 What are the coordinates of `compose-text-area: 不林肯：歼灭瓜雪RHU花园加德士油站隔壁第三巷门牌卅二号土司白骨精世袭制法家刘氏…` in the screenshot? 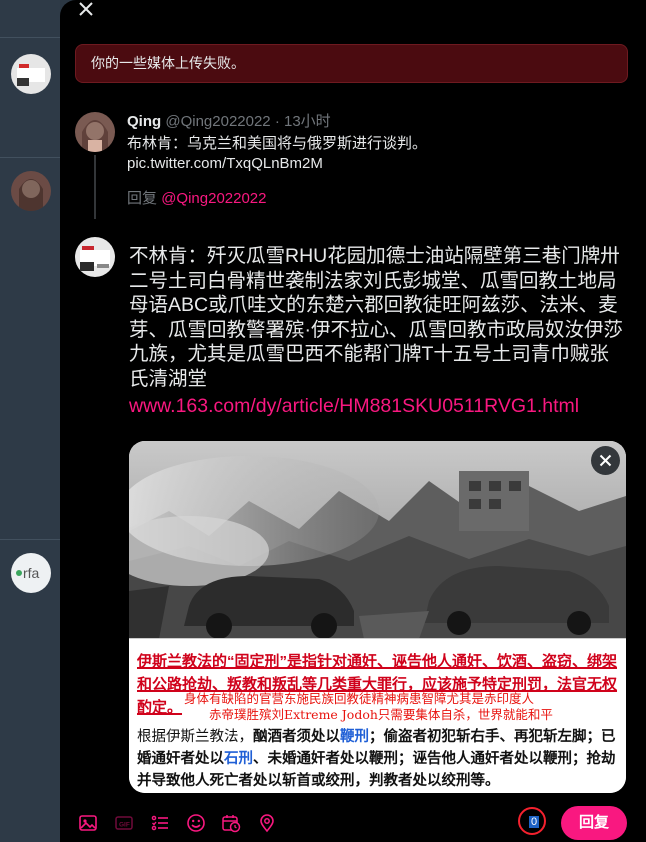 It's located at (377, 317).